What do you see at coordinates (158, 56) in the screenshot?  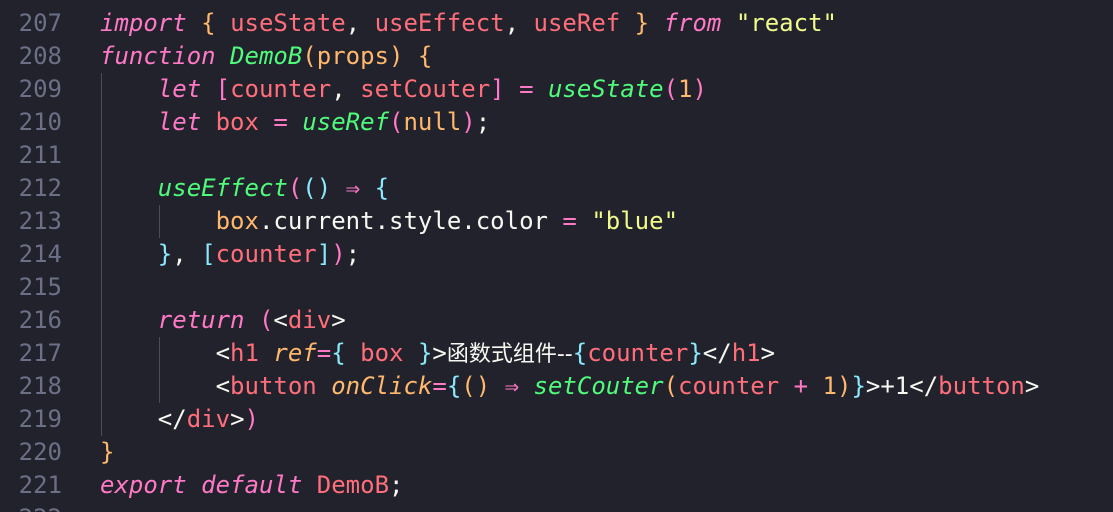 I see `keyword-token: function` at bounding box center [158, 56].